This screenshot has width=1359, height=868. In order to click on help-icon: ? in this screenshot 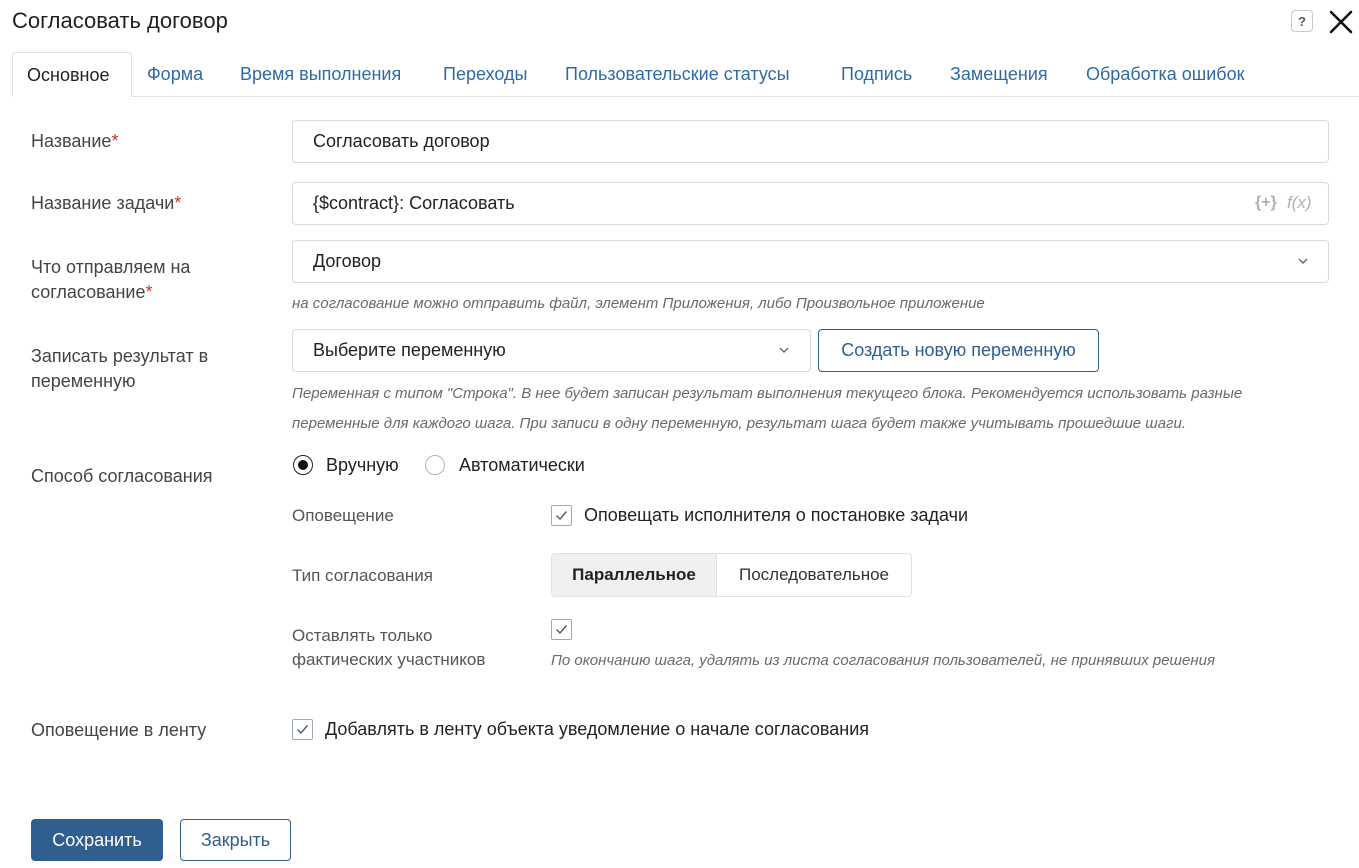, I will do `click(1302, 21)`.